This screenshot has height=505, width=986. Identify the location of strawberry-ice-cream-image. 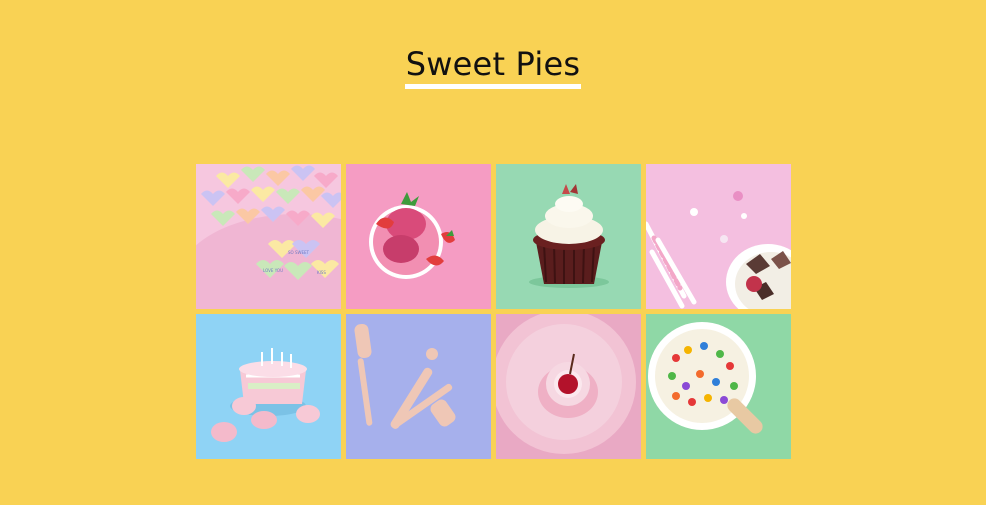
(418, 236).